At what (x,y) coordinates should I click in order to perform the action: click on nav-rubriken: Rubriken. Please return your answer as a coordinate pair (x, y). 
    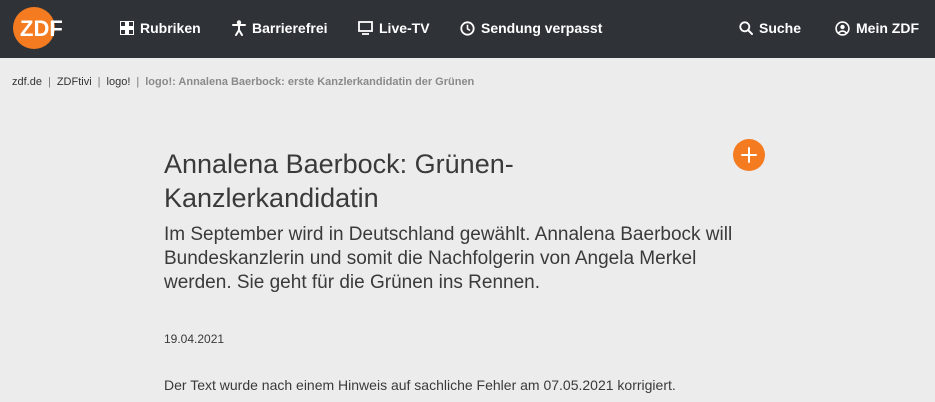
    Looking at the image, I should click on (160, 28).